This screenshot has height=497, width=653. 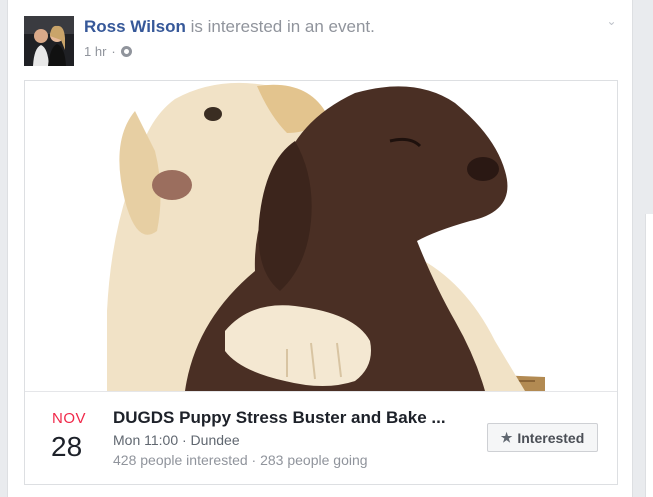 What do you see at coordinates (551, 437) in the screenshot?
I see `interested-button-label: Interested` at bounding box center [551, 437].